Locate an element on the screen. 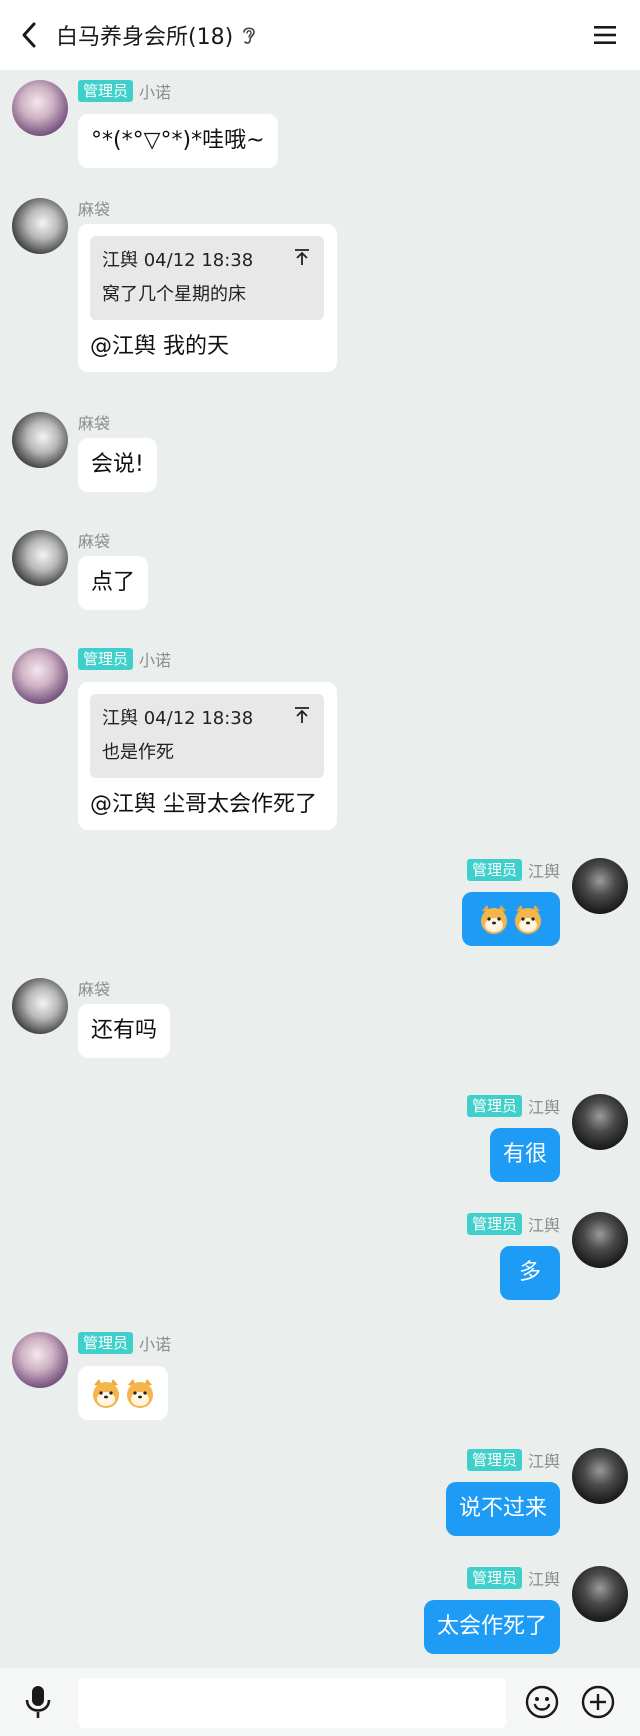  message-bubble: 江舆 04/12 18:38 窝了几个星期的床 @江舆 我的天 is located at coordinates (207, 298).